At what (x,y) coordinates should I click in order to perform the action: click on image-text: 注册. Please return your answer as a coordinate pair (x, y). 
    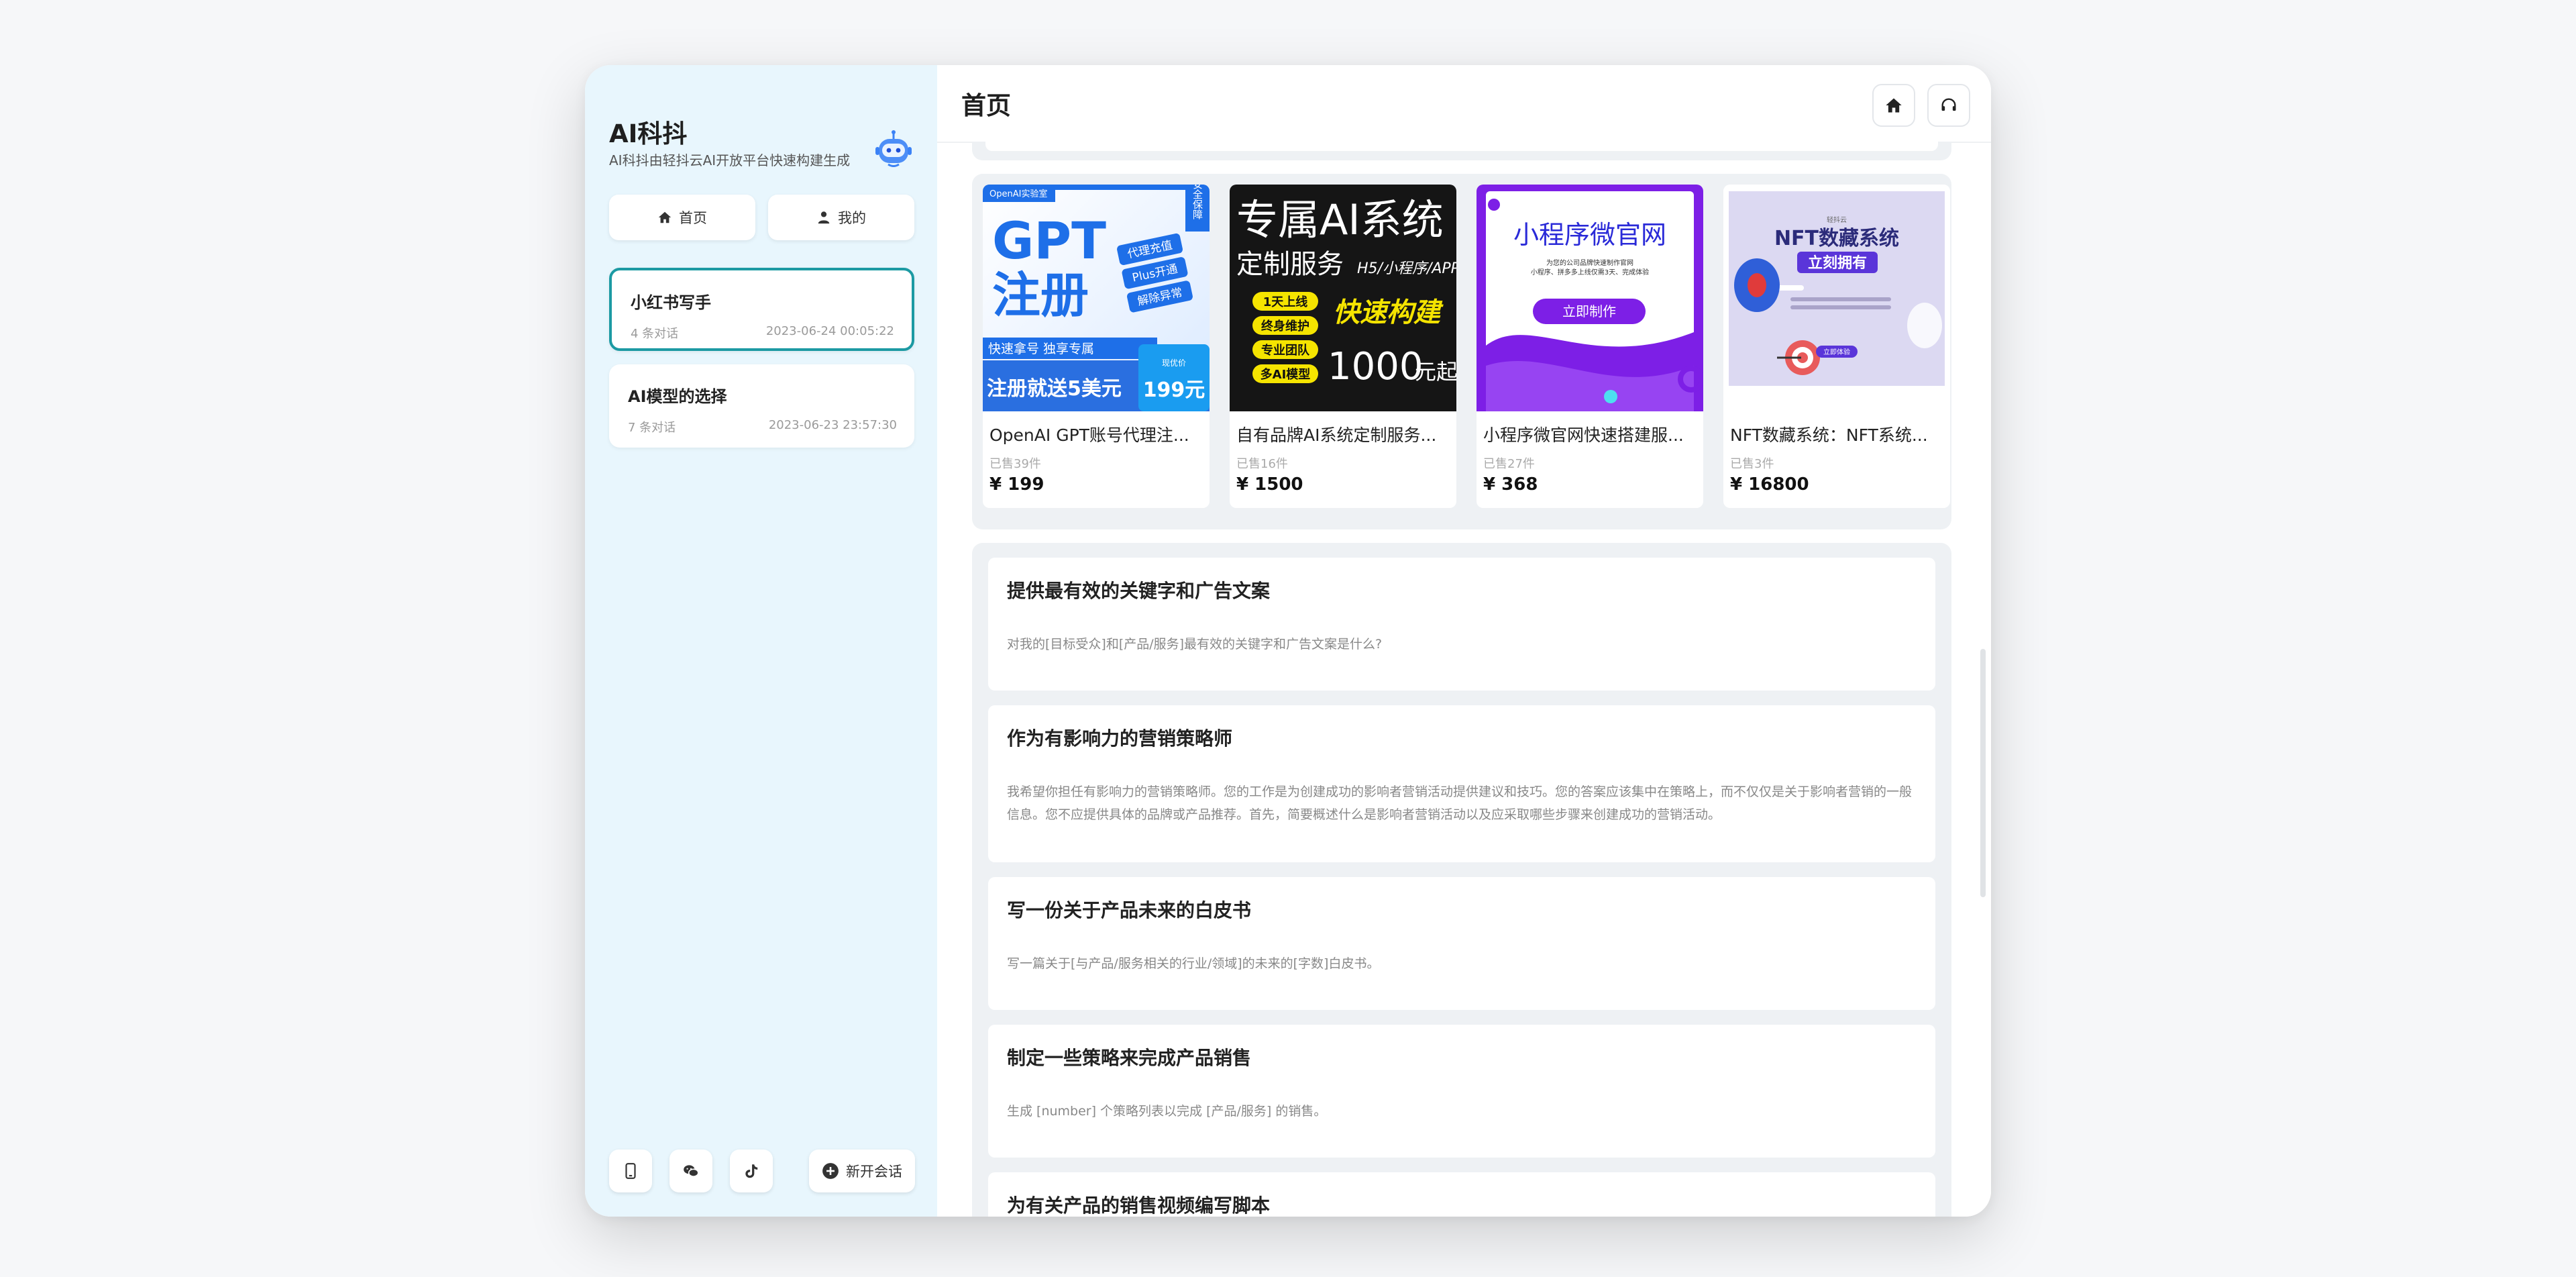
    Looking at the image, I should click on (1040, 295).